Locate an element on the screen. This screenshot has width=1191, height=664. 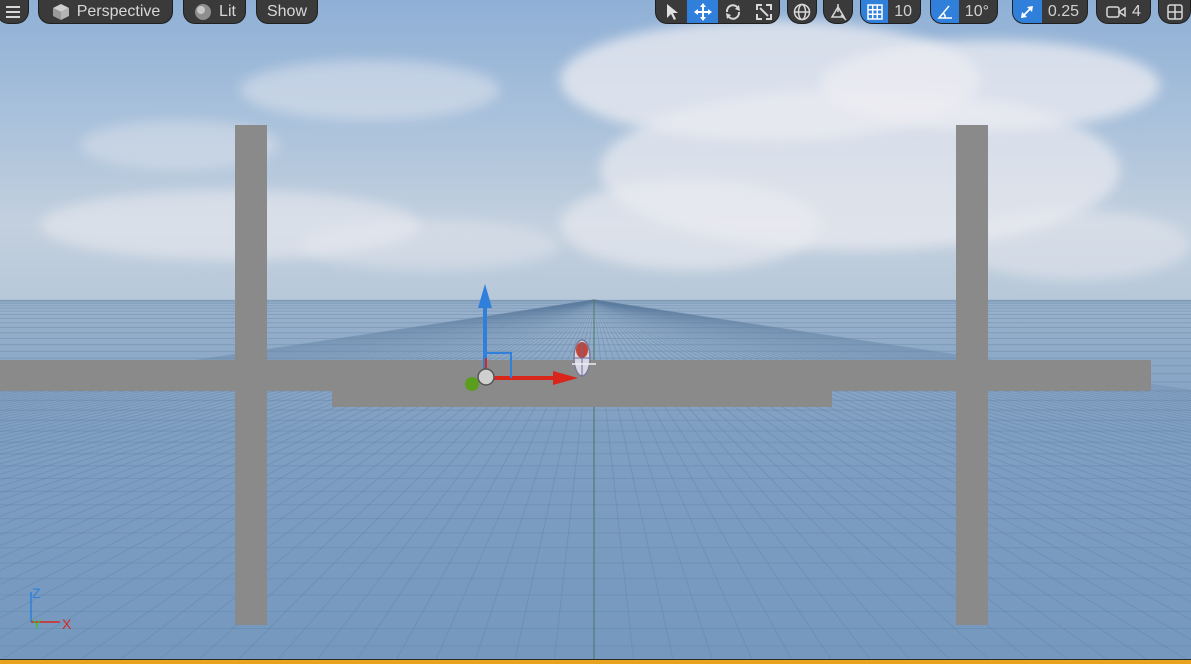
grid-snap-control: 10 is located at coordinates (890, 12).